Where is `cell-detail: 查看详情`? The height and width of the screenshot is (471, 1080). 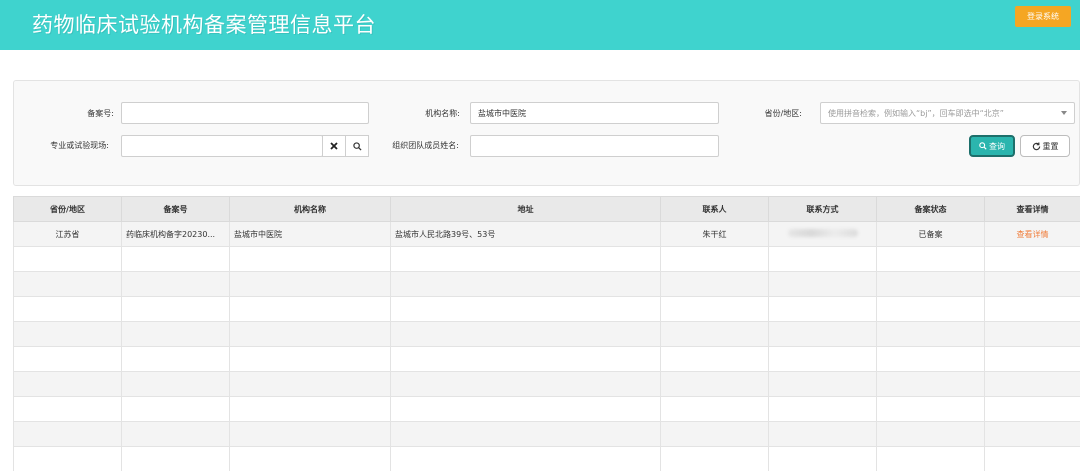
cell-detail: 查看详情 is located at coordinates (1032, 234).